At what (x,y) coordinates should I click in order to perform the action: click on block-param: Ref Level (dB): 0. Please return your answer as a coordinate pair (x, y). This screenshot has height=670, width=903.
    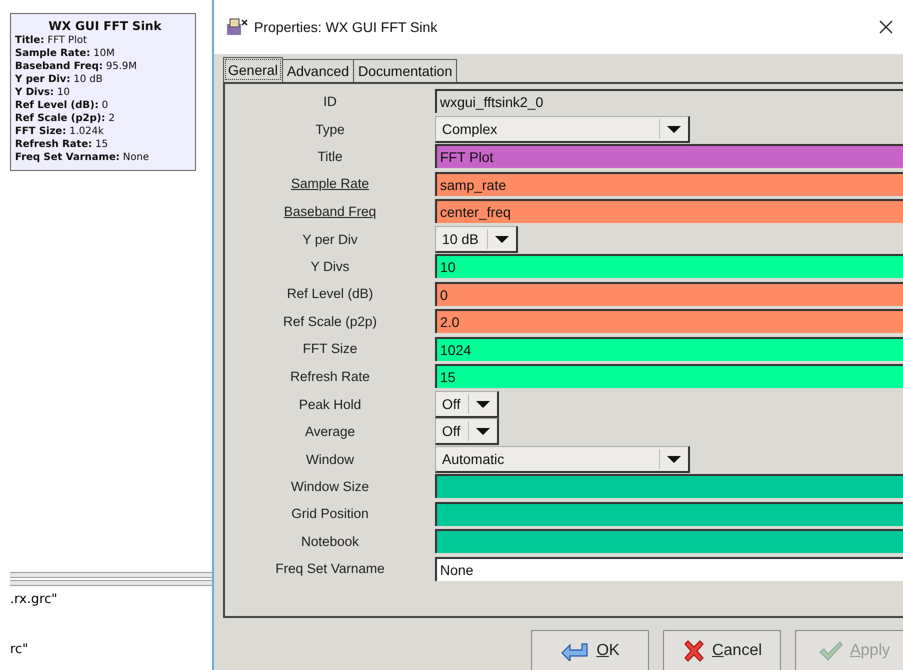
    Looking at the image, I should click on (62, 105).